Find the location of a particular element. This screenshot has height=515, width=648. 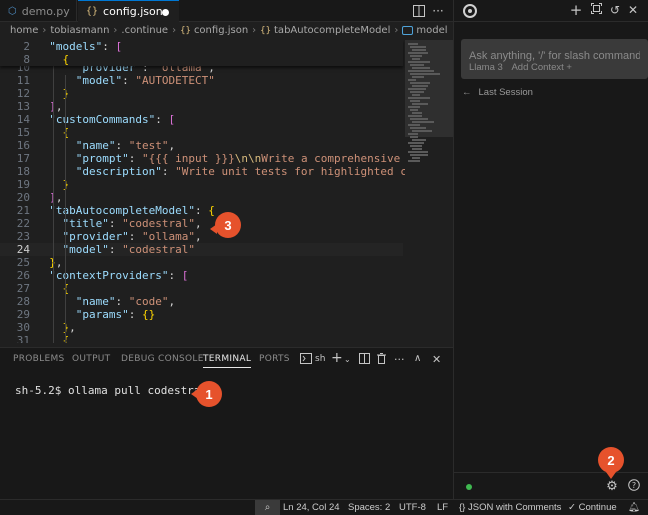

tab-problems: PROBLEMS is located at coordinates (39, 361).